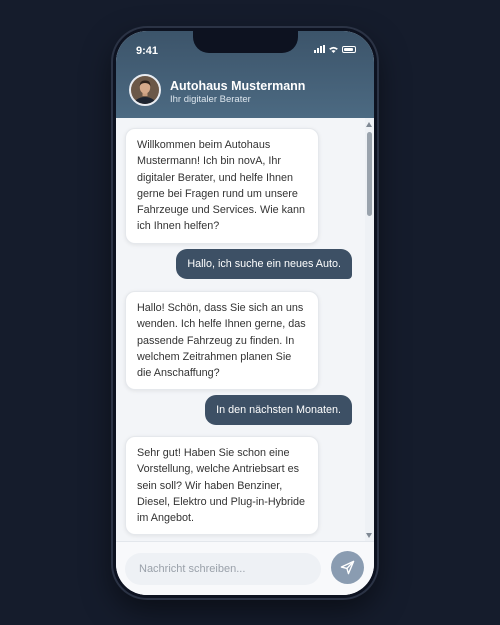 The width and height of the screenshot is (500, 625). I want to click on message-input, so click(223, 569).